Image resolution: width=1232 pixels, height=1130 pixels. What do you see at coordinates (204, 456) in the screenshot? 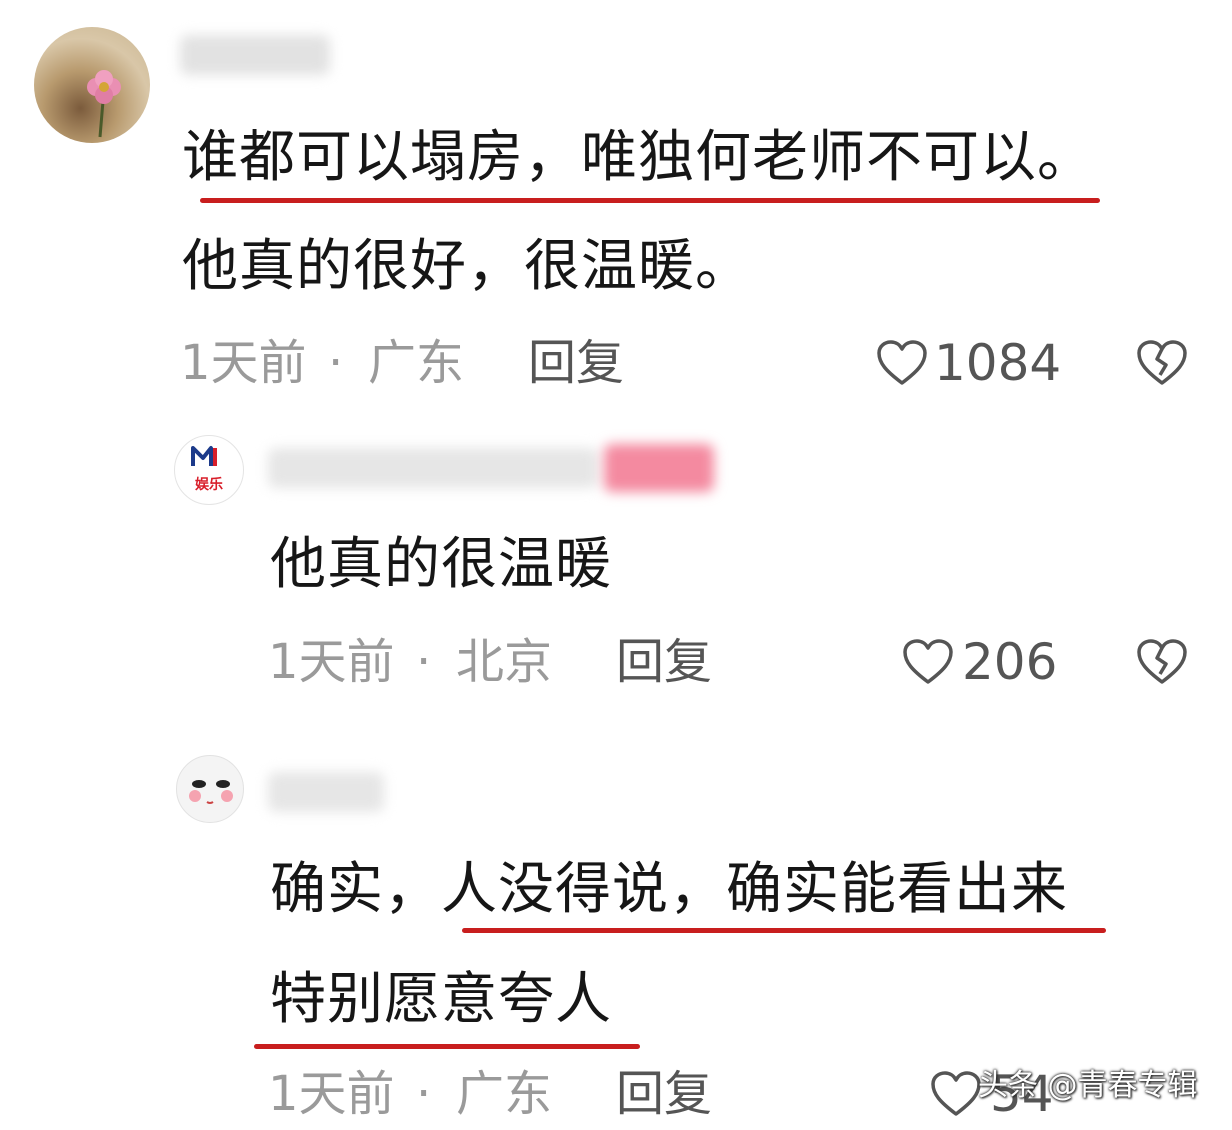
I see `m-logo-icon` at bounding box center [204, 456].